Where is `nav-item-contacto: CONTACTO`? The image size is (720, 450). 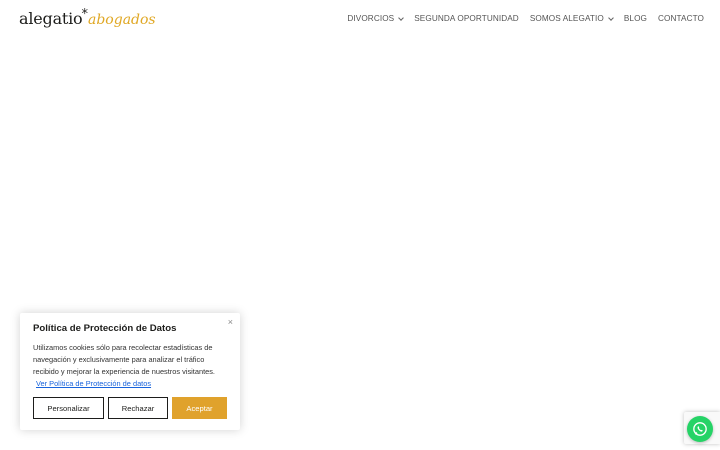 nav-item-contacto: CONTACTO is located at coordinates (681, 18).